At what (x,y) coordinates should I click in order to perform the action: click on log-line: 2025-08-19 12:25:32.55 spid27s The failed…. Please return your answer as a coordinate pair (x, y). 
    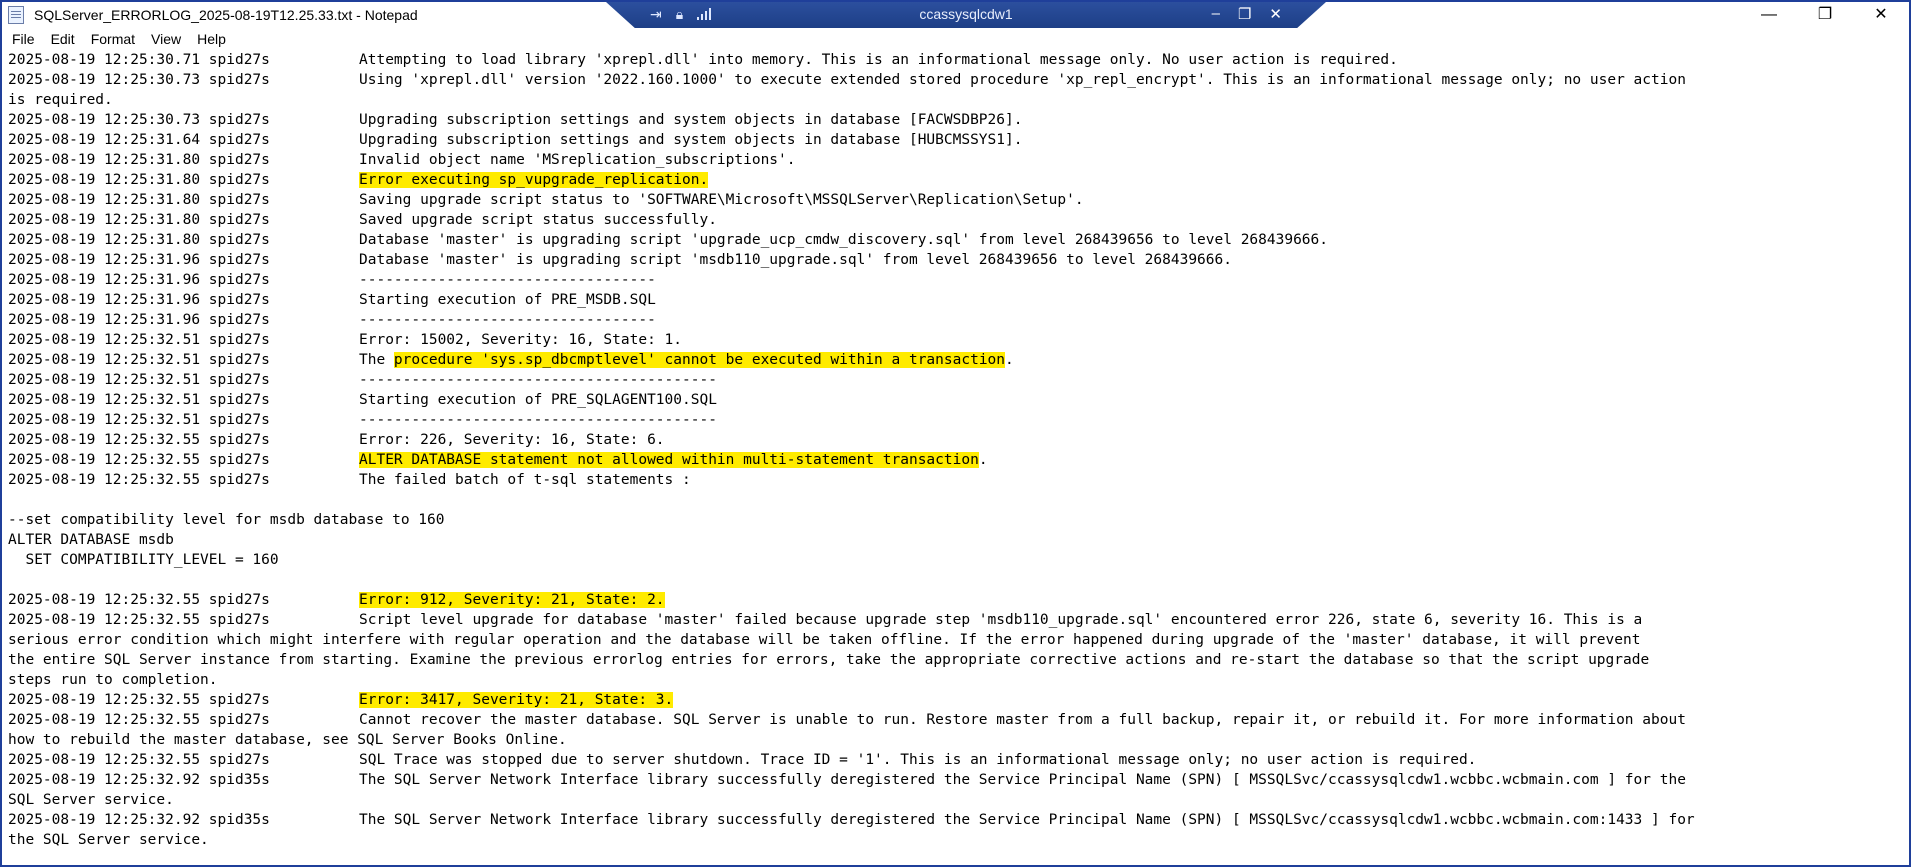
    Looking at the image, I should click on (958, 480).